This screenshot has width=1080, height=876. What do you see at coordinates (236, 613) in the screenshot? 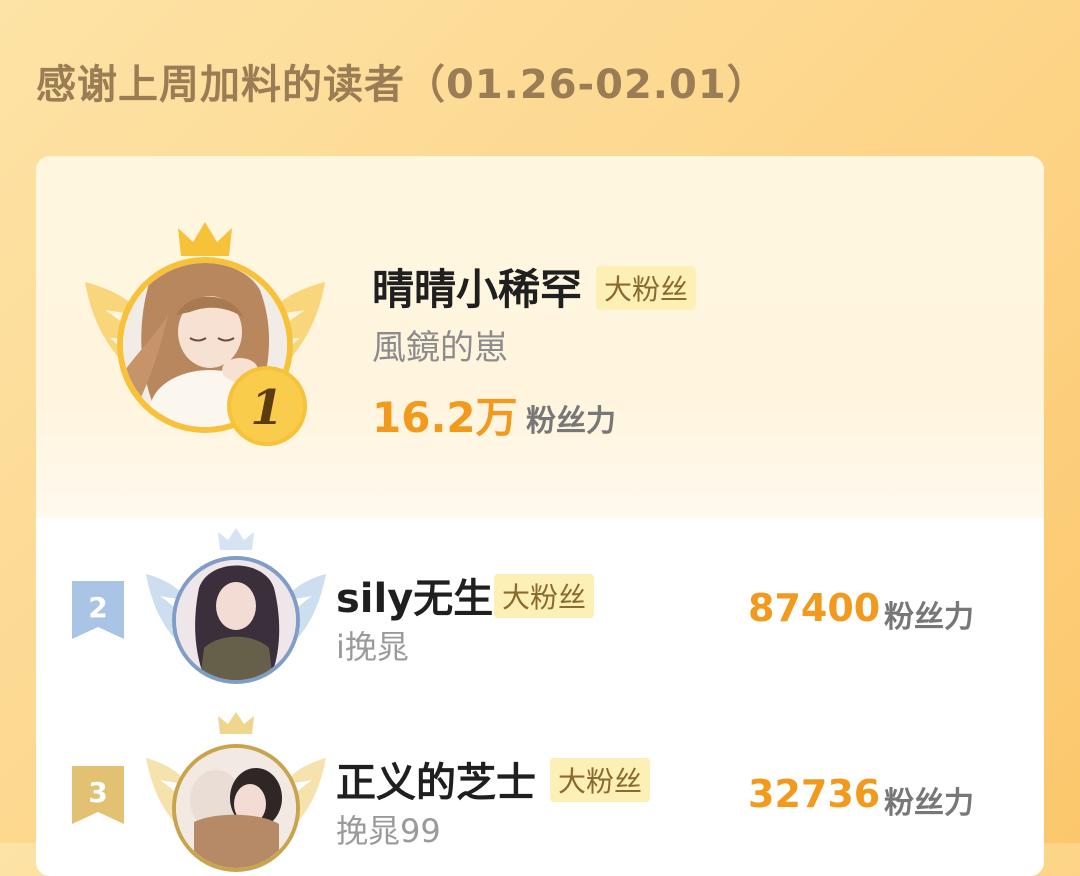
I see `rank-2-avatar` at bounding box center [236, 613].